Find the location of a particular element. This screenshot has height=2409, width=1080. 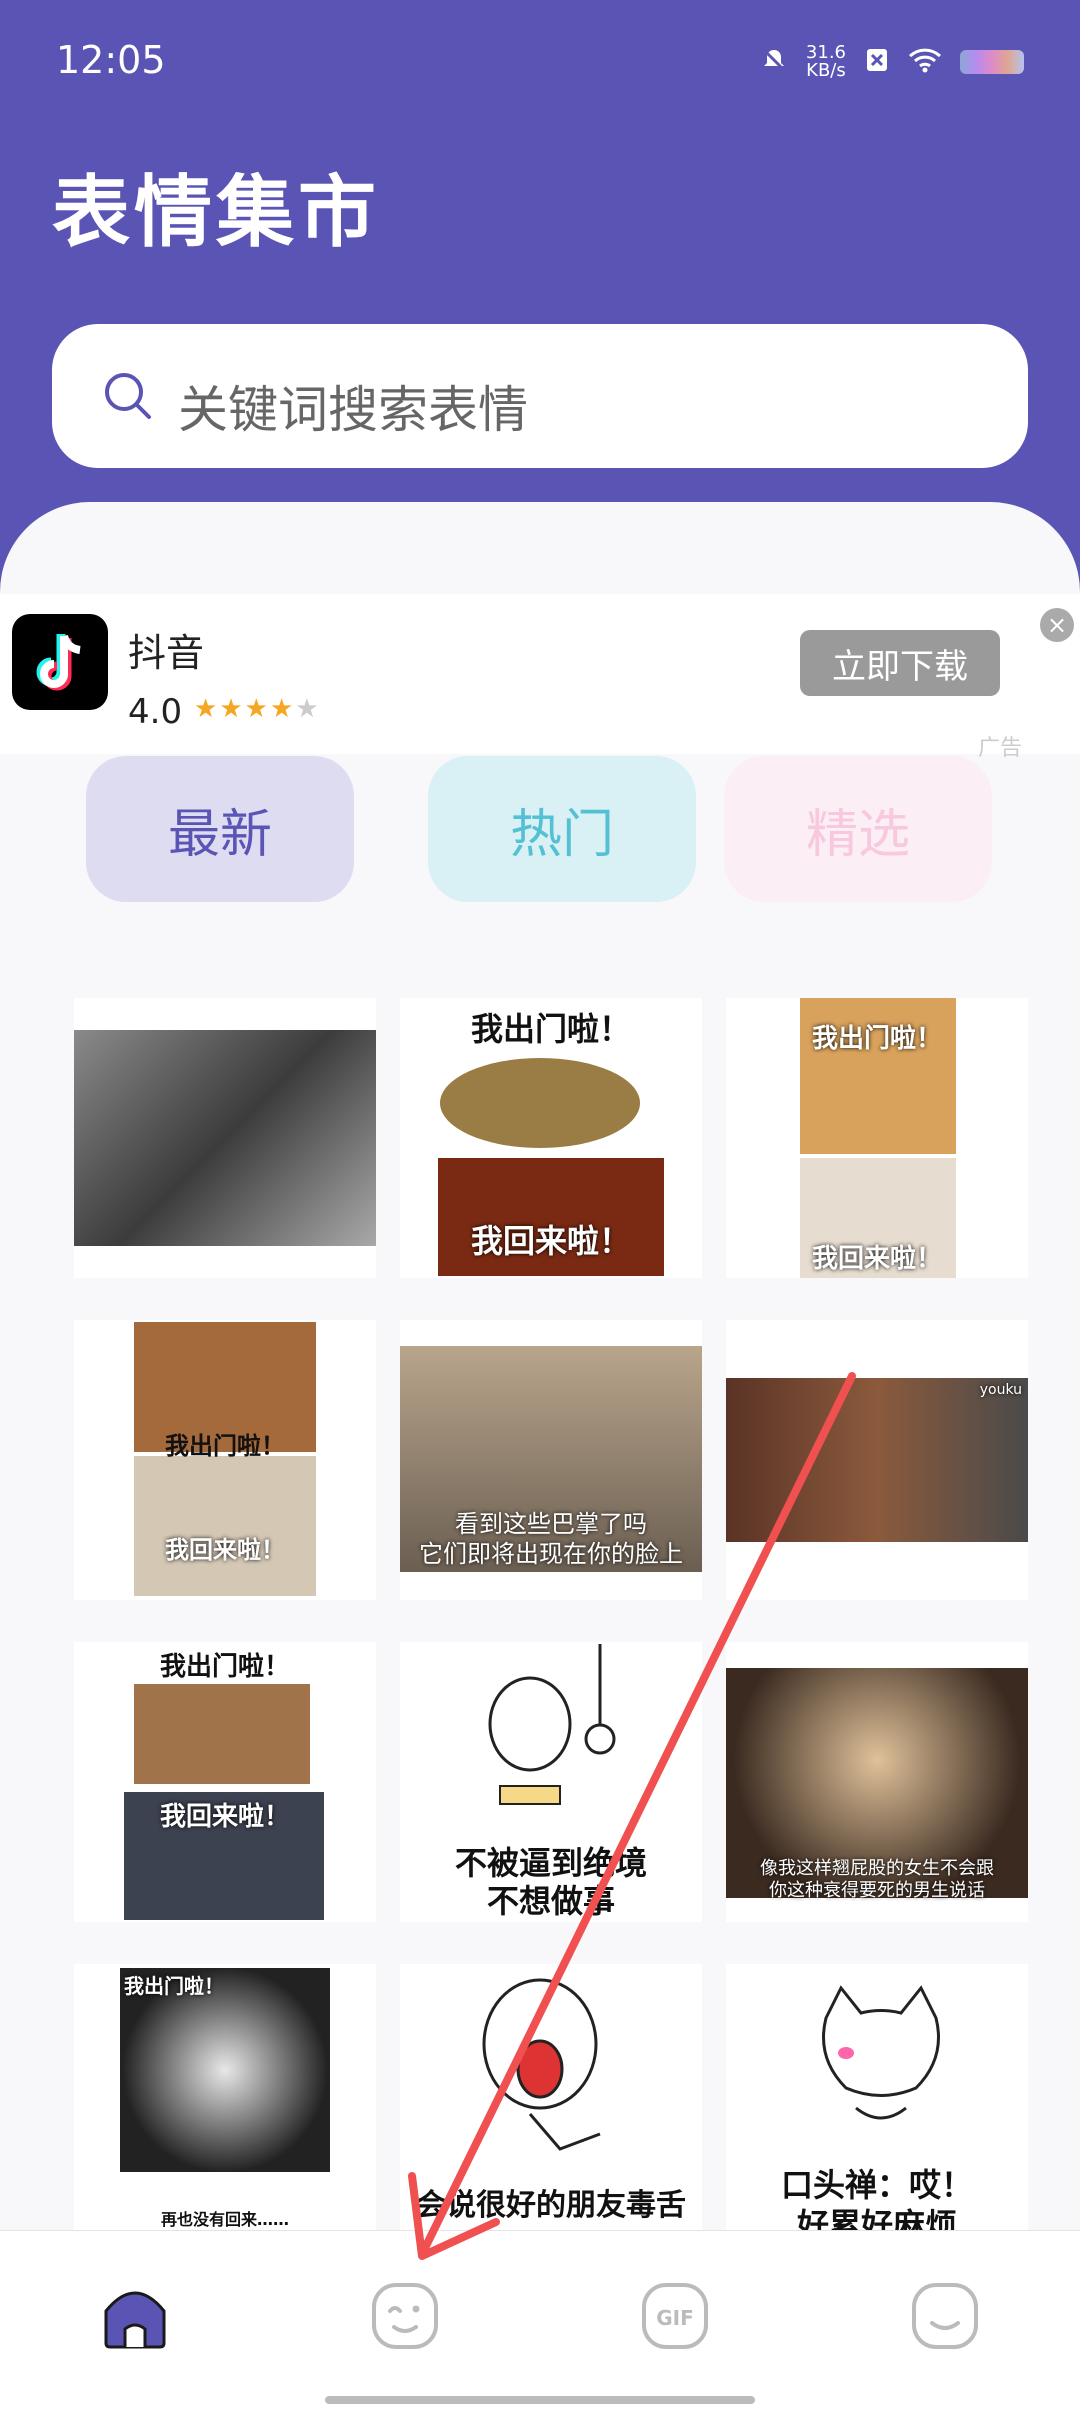

bottom-nav: GIF is located at coordinates (540, 2319).